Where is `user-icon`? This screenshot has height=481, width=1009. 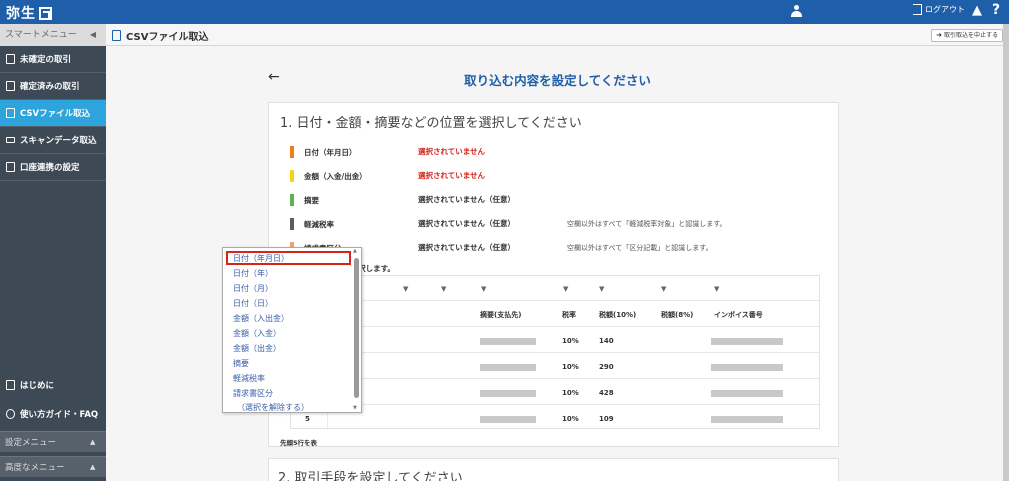 user-icon is located at coordinates (796, 11).